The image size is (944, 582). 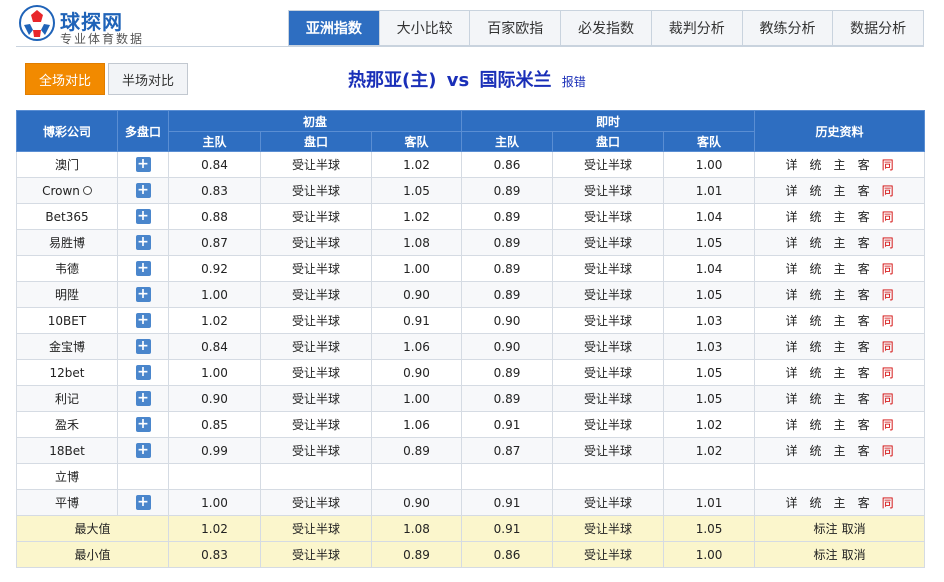 What do you see at coordinates (516, 28) in the screenshot?
I see `tab-european-odds: 百家欧指` at bounding box center [516, 28].